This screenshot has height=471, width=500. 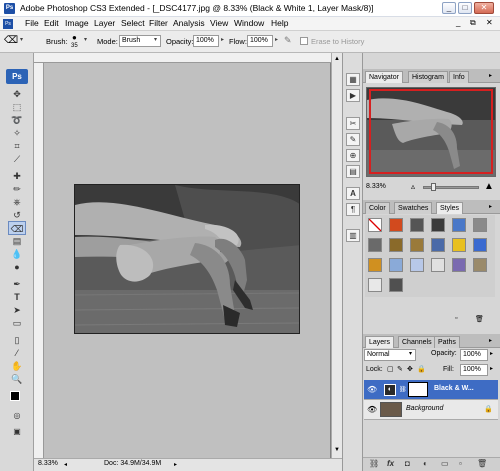 What do you see at coordinates (249, 23) in the screenshot?
I see `menu-window: Window` at bounding box center [249, 23].